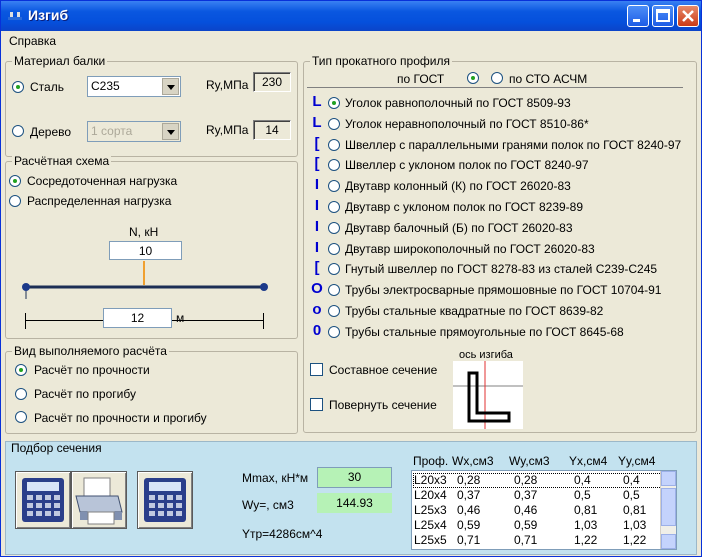  I want to click on close-button, so click(688, 16).